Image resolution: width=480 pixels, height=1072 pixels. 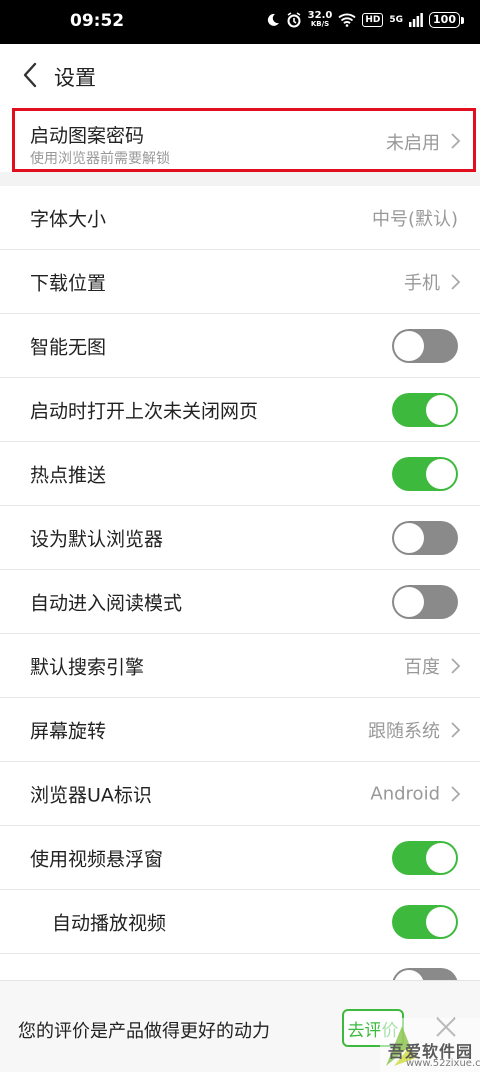 What do you see at coordinates (97, 21) in the screenshot?
I see `status-time: 09:52` at bounding box center [97, 21].